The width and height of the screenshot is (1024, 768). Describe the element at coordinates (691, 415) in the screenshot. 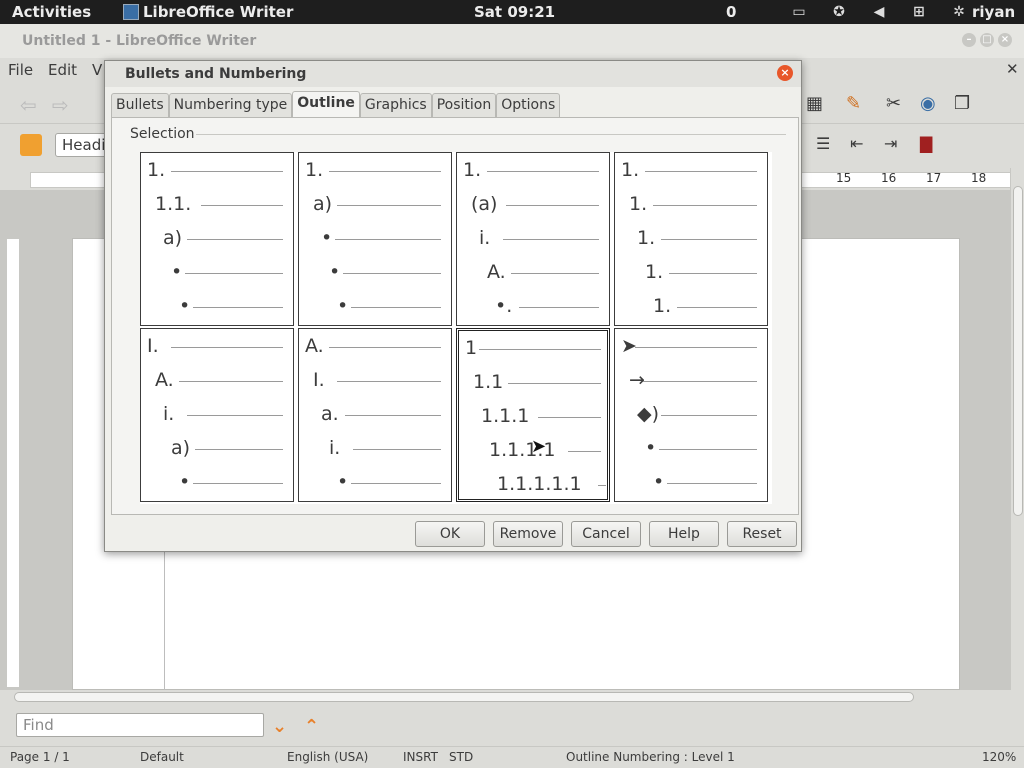

I see `outline-option-8: ➤ → ◆) • •` at that location.